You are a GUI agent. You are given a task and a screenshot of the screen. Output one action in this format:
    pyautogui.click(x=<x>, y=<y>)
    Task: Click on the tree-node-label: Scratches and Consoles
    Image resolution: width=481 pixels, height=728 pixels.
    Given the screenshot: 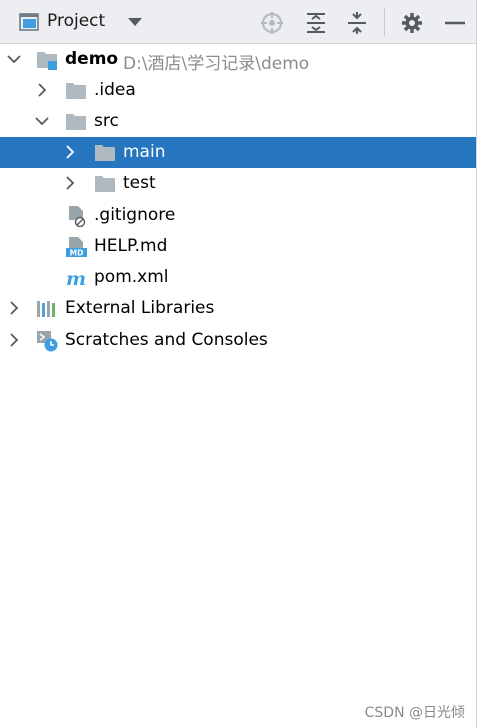 What is the action you would take?
    pyautogui.click(x=166, y=340)
    